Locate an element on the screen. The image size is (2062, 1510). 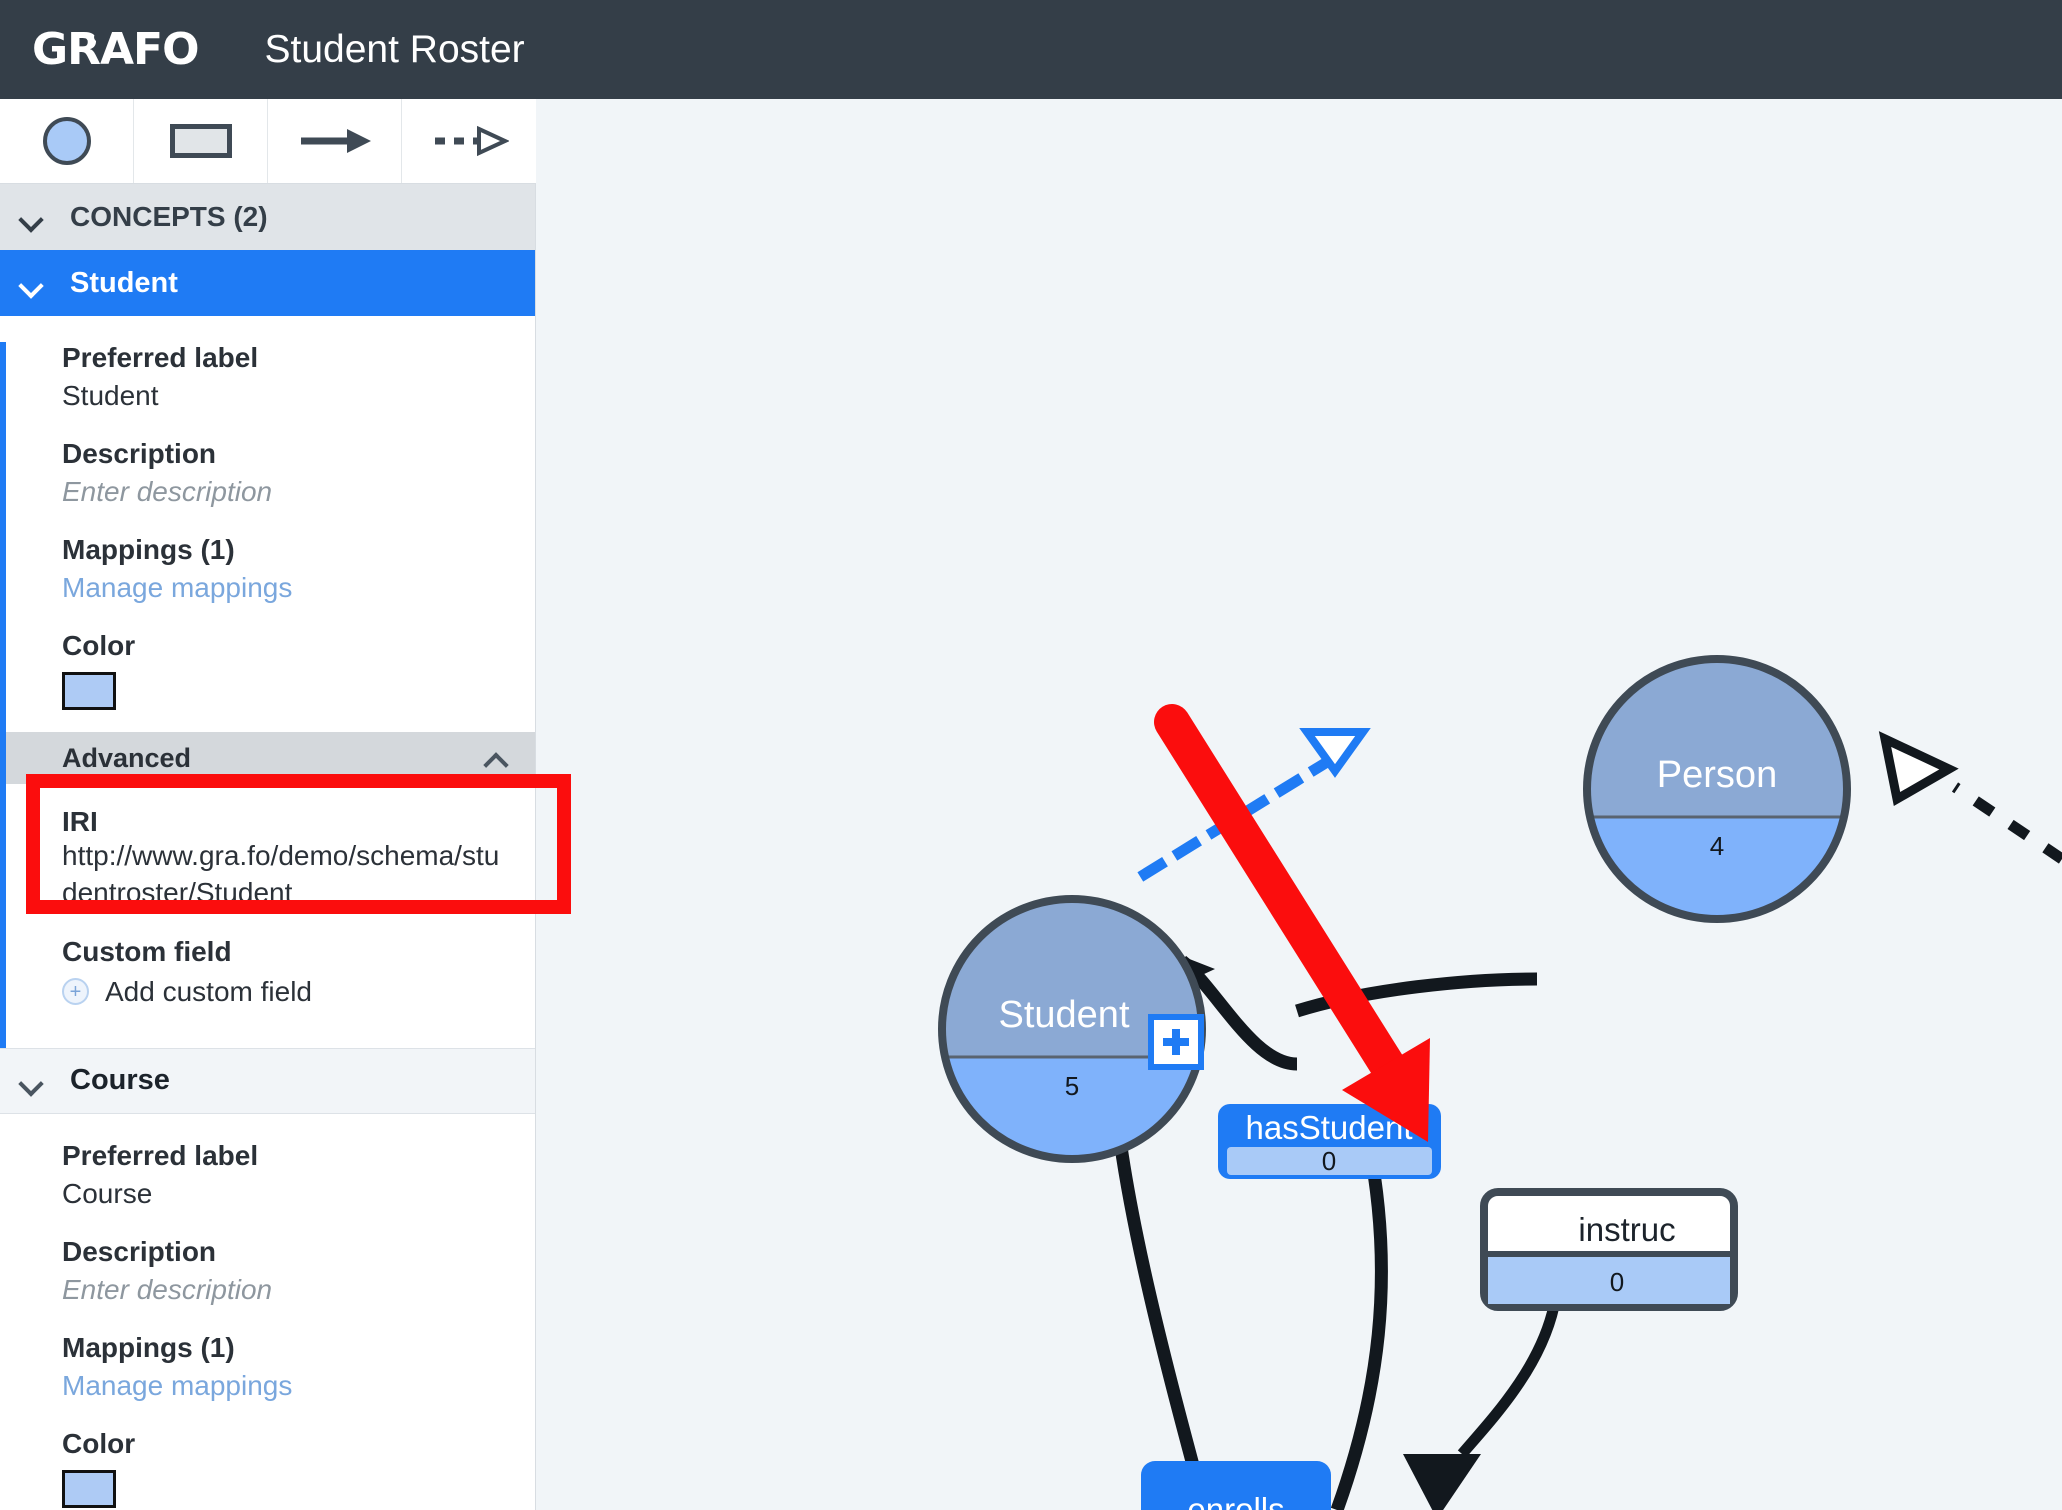
concept-tool-button is located at coordinates (67, 141).